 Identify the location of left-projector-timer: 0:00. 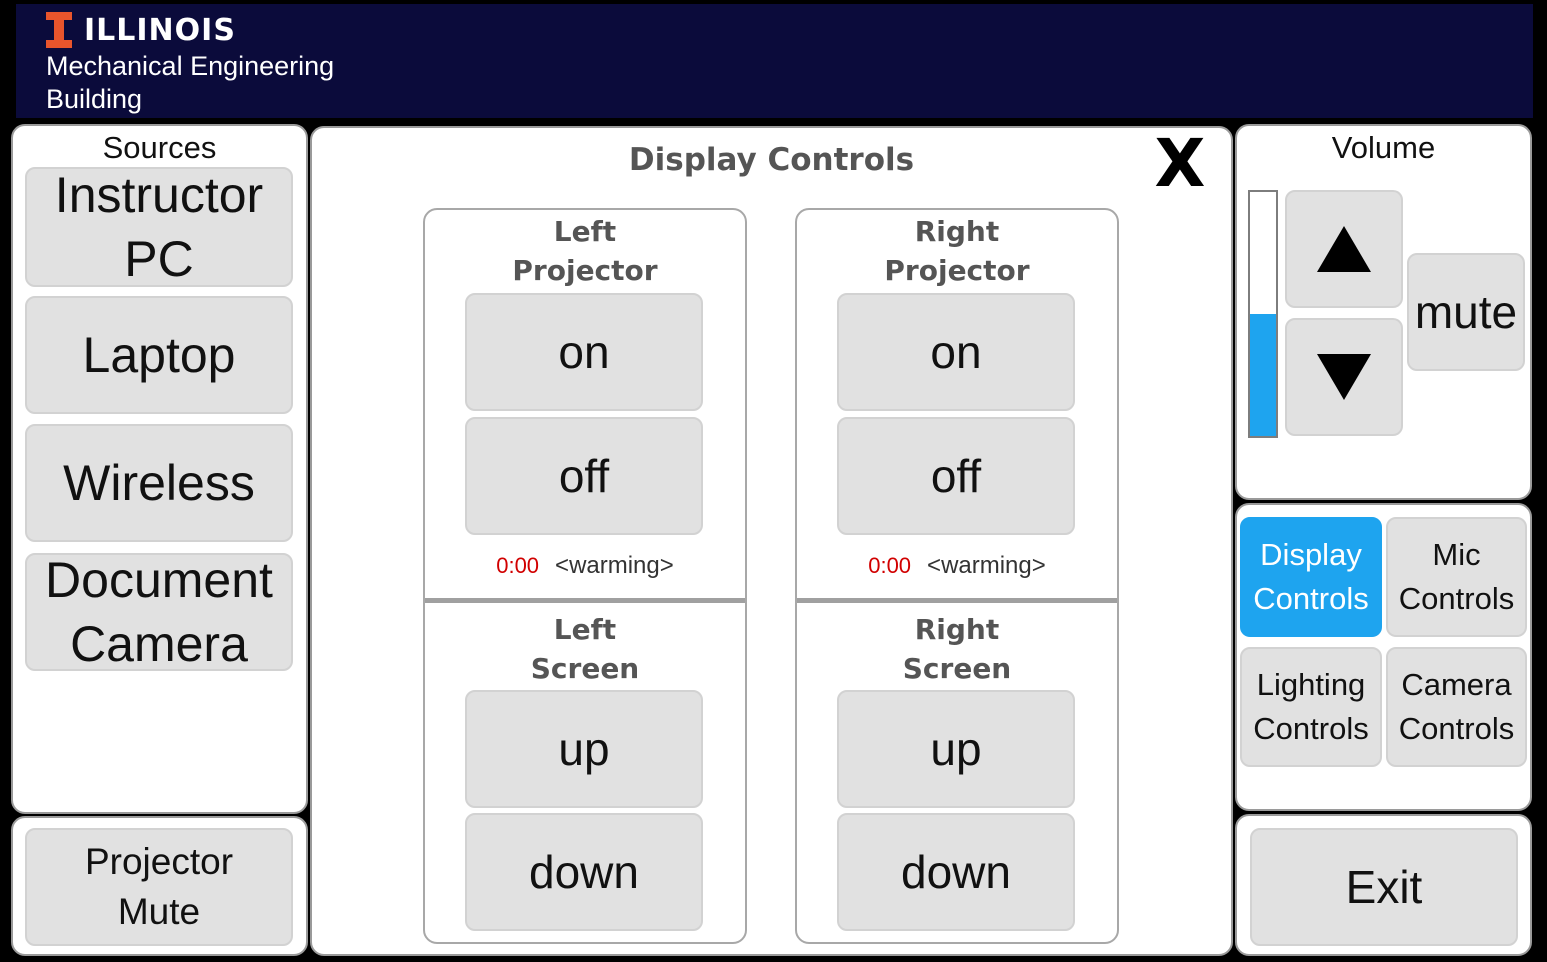
(518, 565).